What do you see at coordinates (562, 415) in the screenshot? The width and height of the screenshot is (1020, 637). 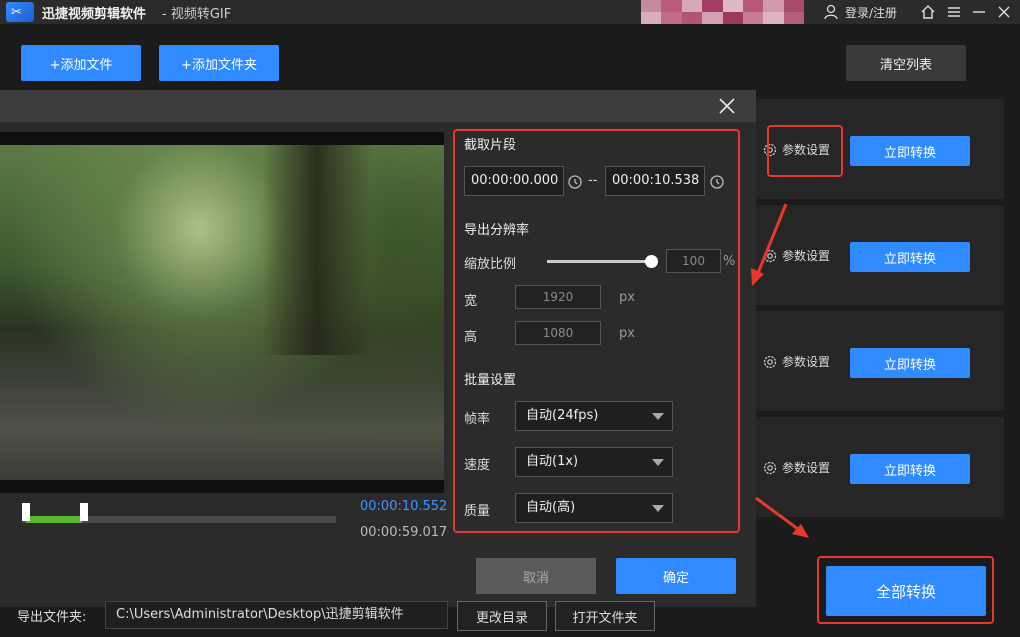 I see `fps-value: 自动(24fps)` at bounding box center [562, 415].